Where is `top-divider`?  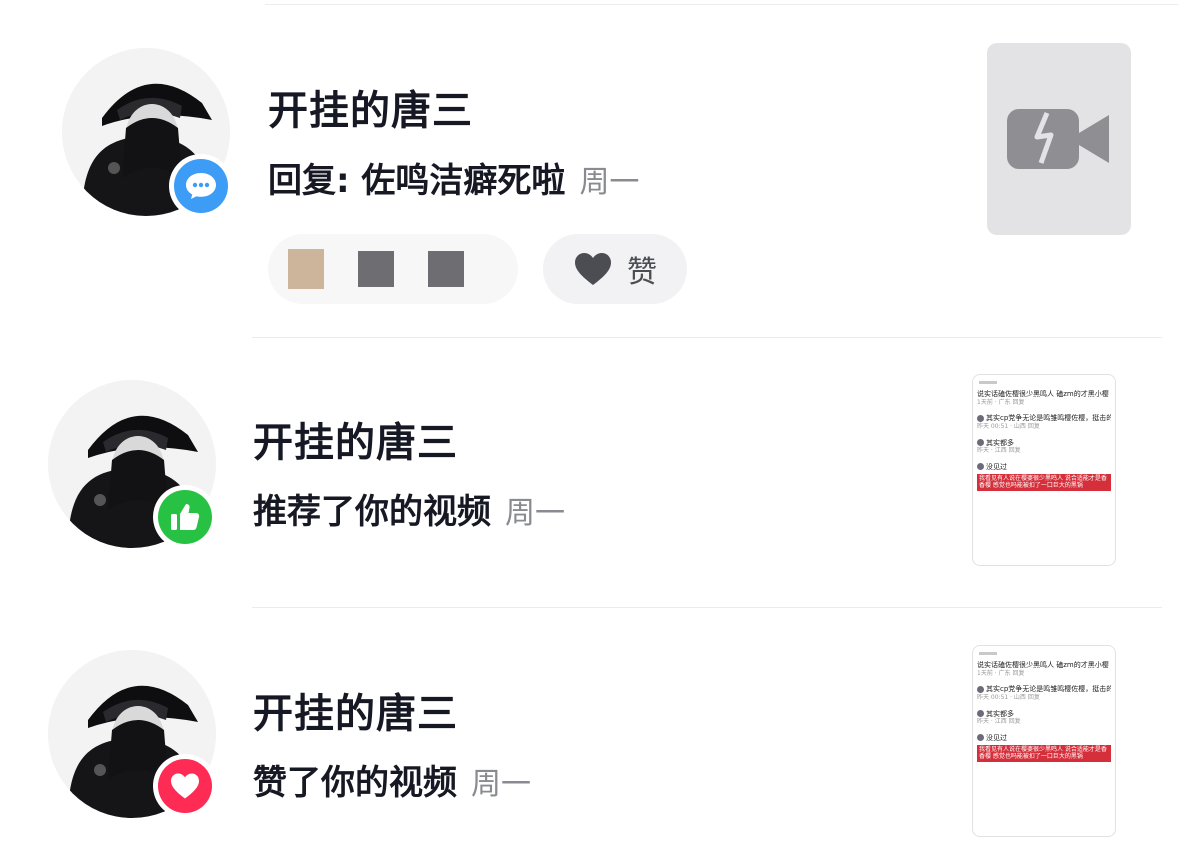
top-divider is located at coordinates (721, 4).